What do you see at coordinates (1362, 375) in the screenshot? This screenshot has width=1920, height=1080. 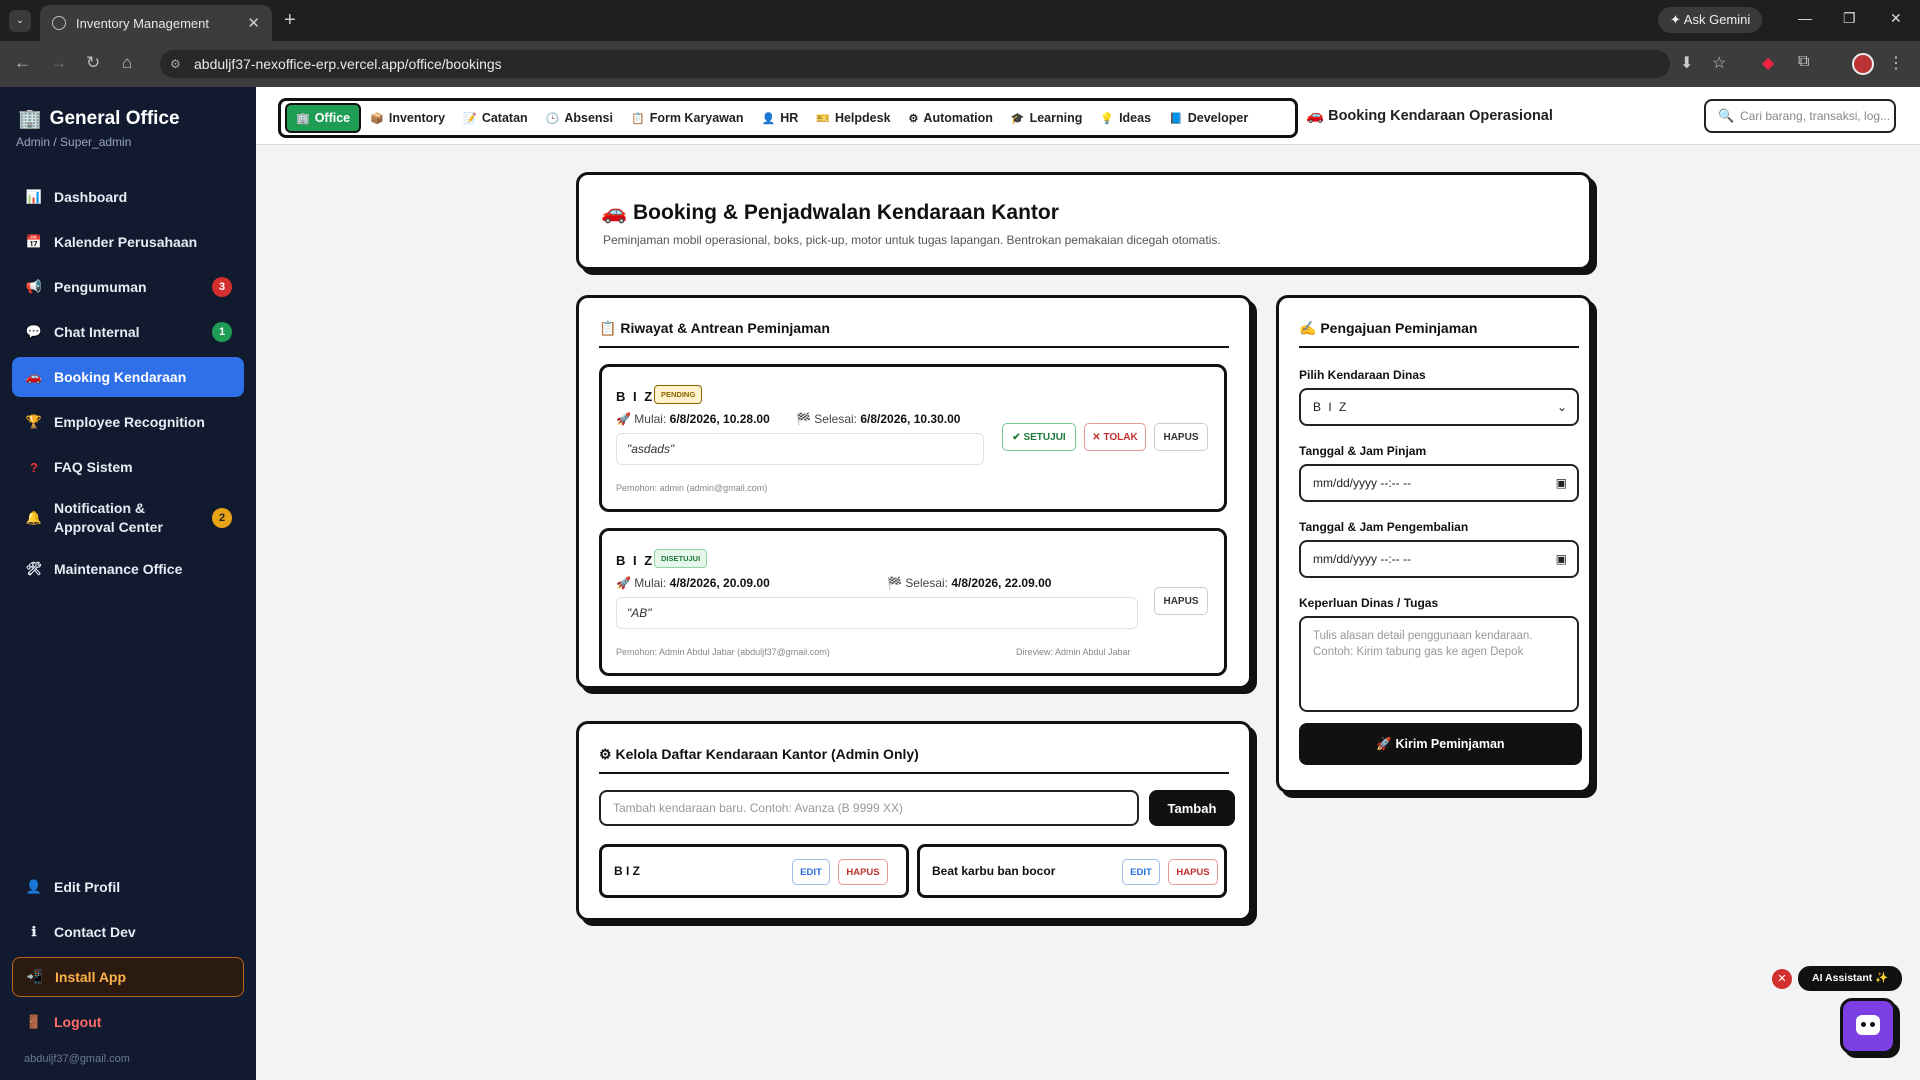 I see `vehicle-select-label: Pilih Kendaraan Dinas` at bounding box center [1362, 375].